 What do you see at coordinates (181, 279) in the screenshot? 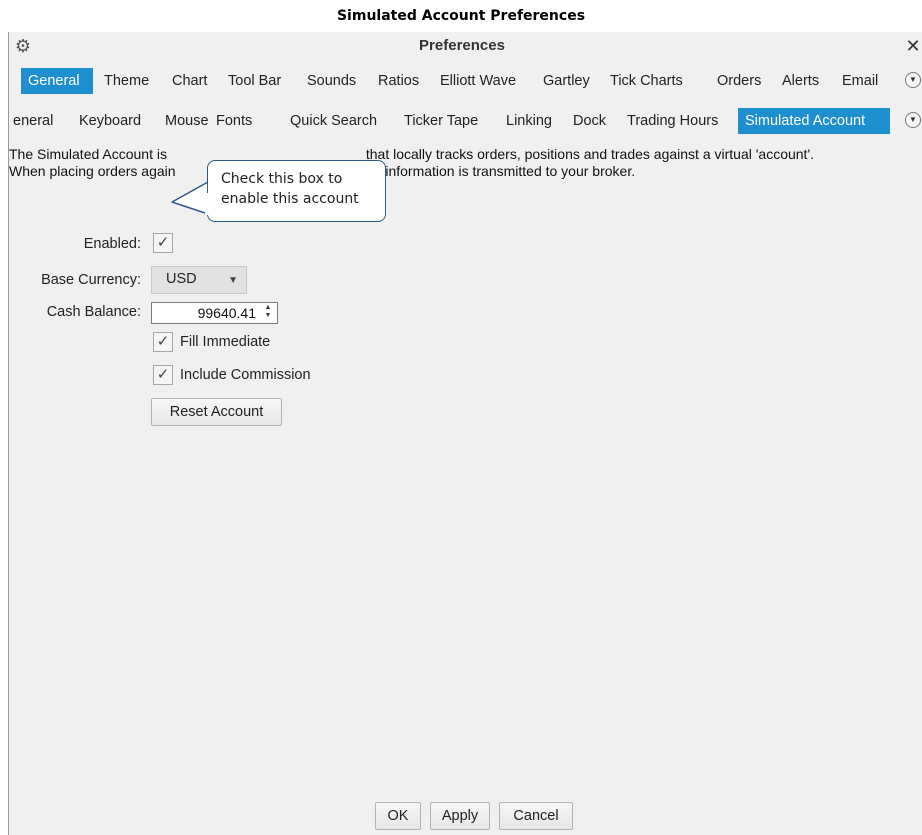
I see `base-currency-value: USD` at bounding box center [181, 279].